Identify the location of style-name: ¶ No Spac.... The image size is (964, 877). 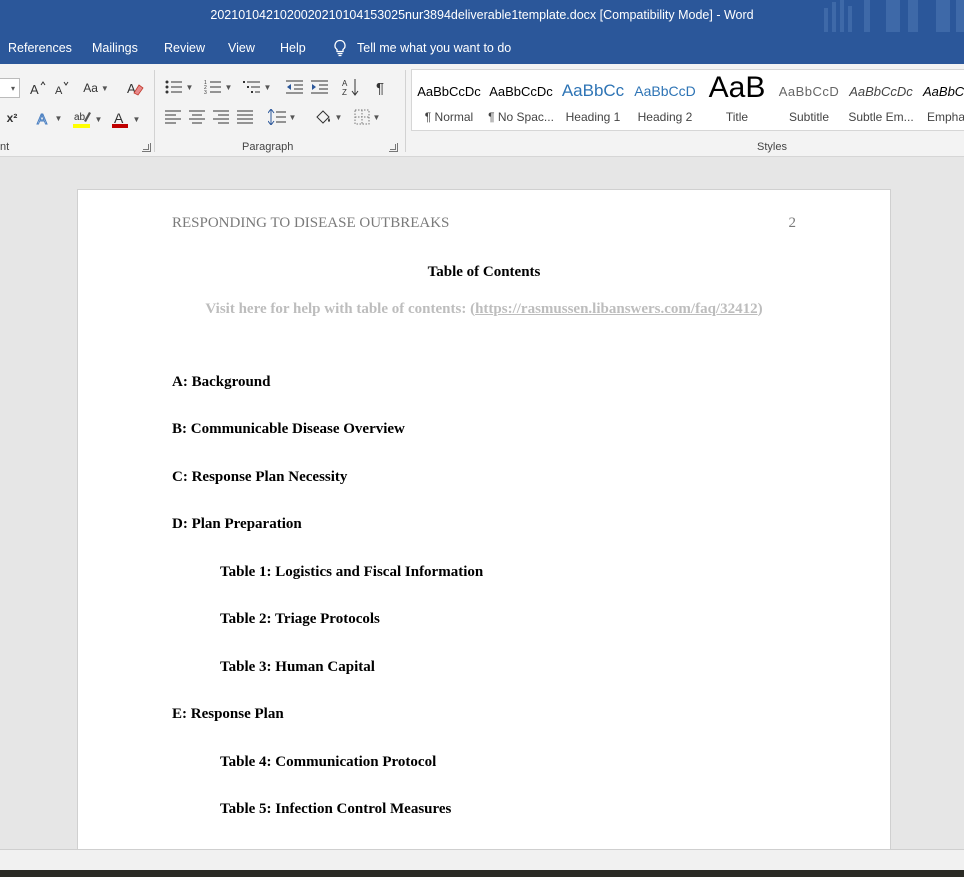
(521, 117).